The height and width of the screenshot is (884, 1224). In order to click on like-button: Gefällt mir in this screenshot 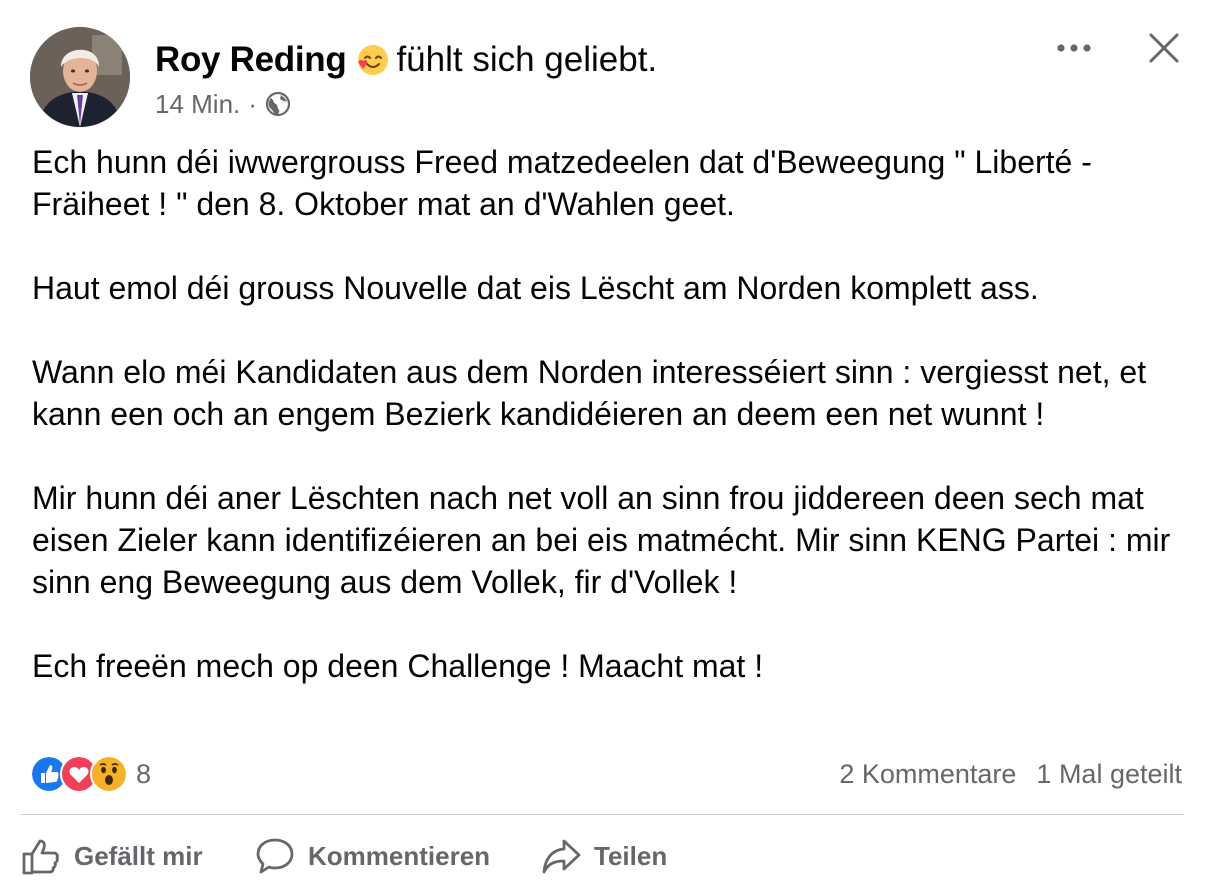, I will do `click(111, 856)`.